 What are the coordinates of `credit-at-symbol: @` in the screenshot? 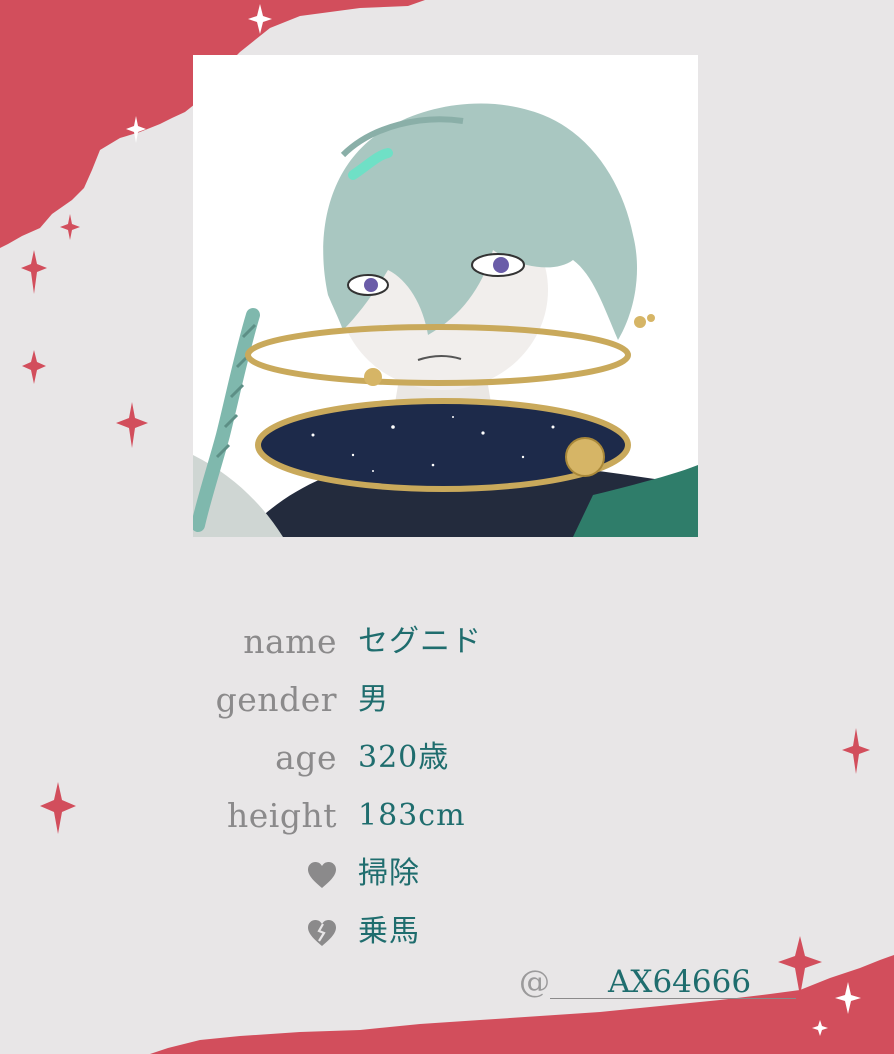 It's located at (534, 982).